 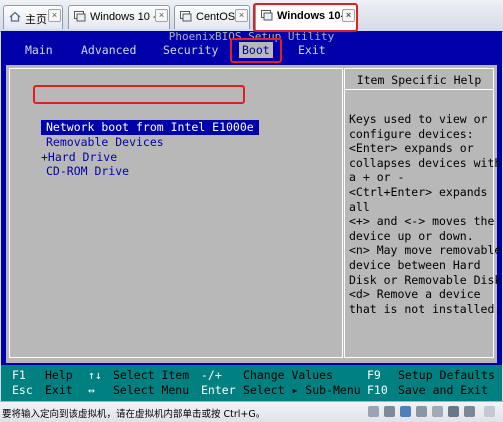 I want to click on status-text: 要将输入定向到该虚拟机，请在虚拟机内部单击或按 Ctrl+G。, so click(x=134, y=414).